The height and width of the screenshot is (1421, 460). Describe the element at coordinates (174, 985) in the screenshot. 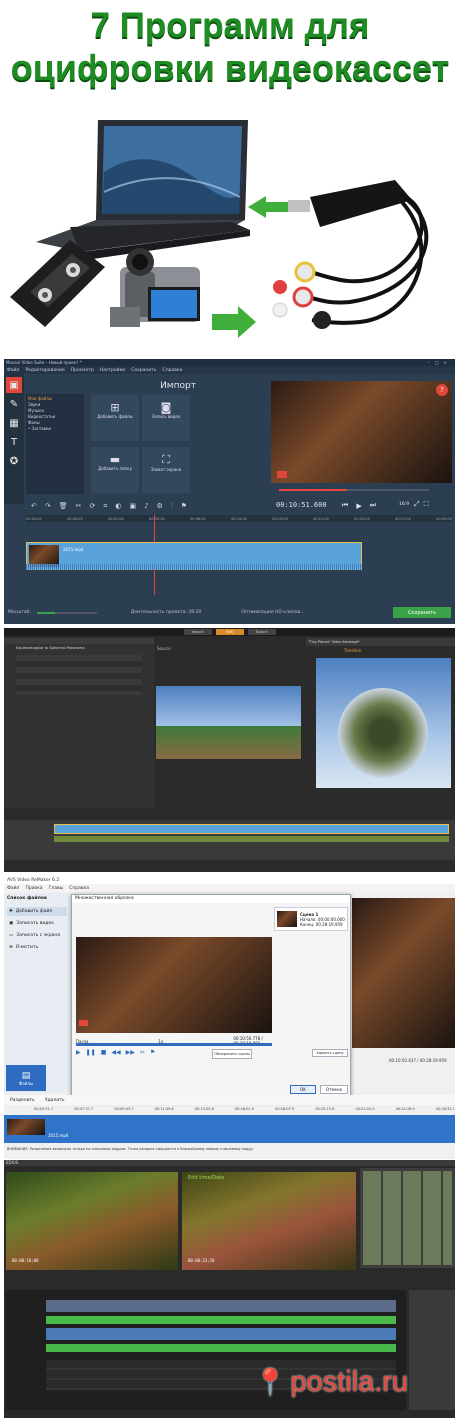

I see `dialog-preview` at that location.